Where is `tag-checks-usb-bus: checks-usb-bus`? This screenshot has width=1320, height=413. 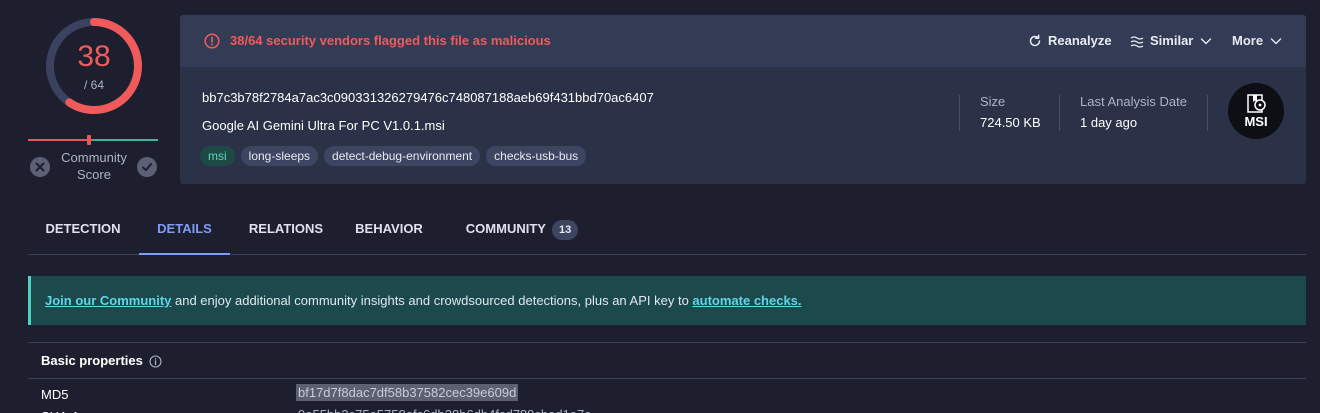 tag-checks-usb-bus: checks-usb-bus is located at coordinates (536, 156).